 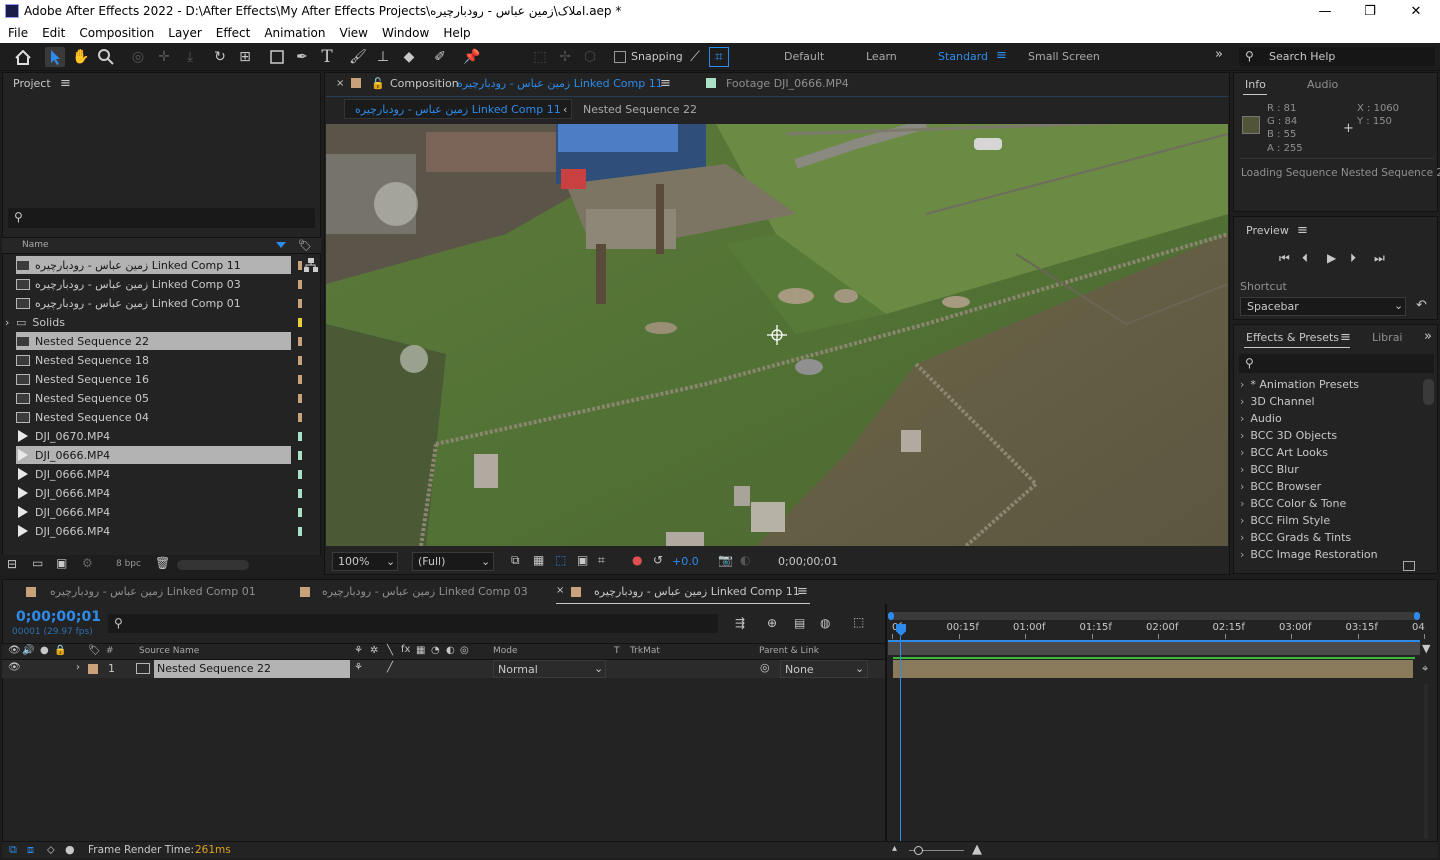 What do you see at coordinates (695, 57) in the screenshot?
I see `snap-edges-icon: ⟋` at bounding box center [695, 57].